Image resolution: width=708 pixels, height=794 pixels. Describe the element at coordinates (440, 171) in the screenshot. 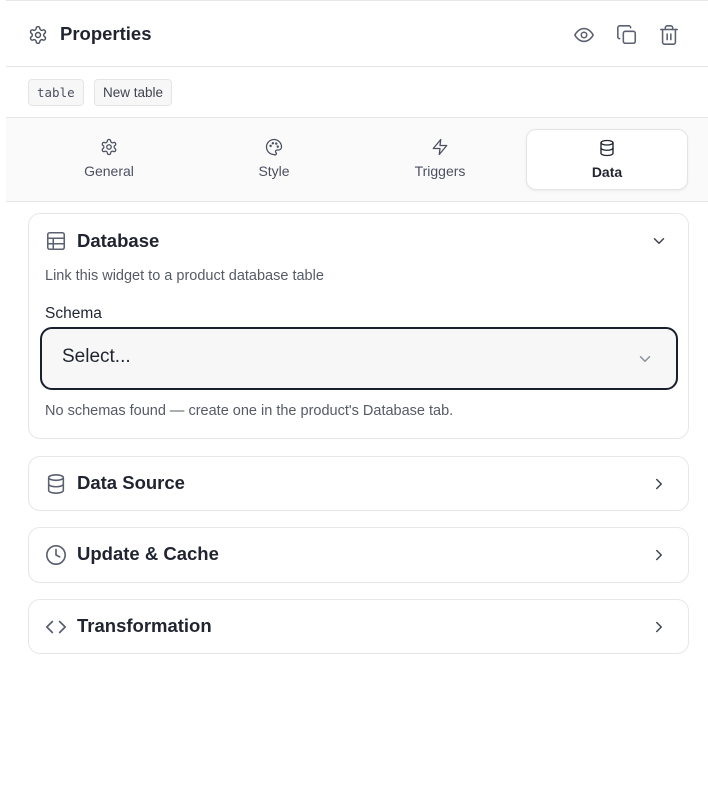

I see `tab-triggers-label: Triggers` at that location.